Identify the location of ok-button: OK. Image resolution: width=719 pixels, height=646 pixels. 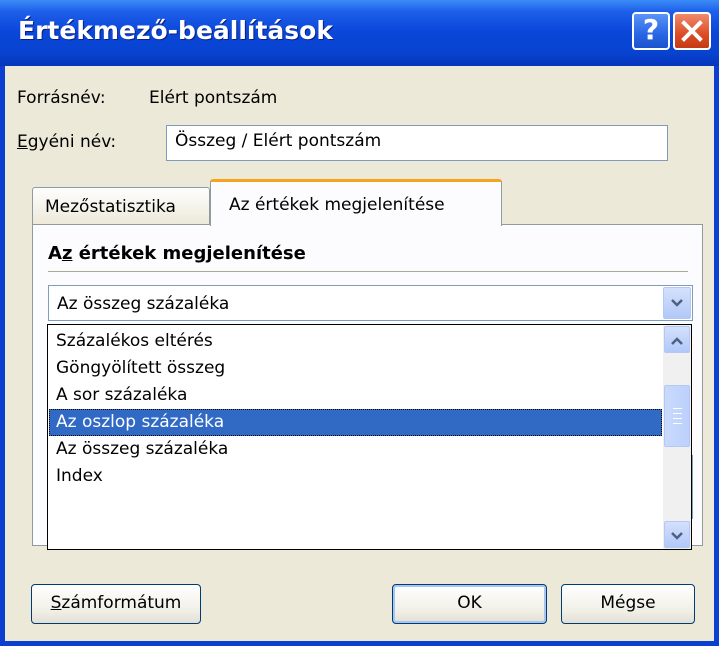
(469, 604).